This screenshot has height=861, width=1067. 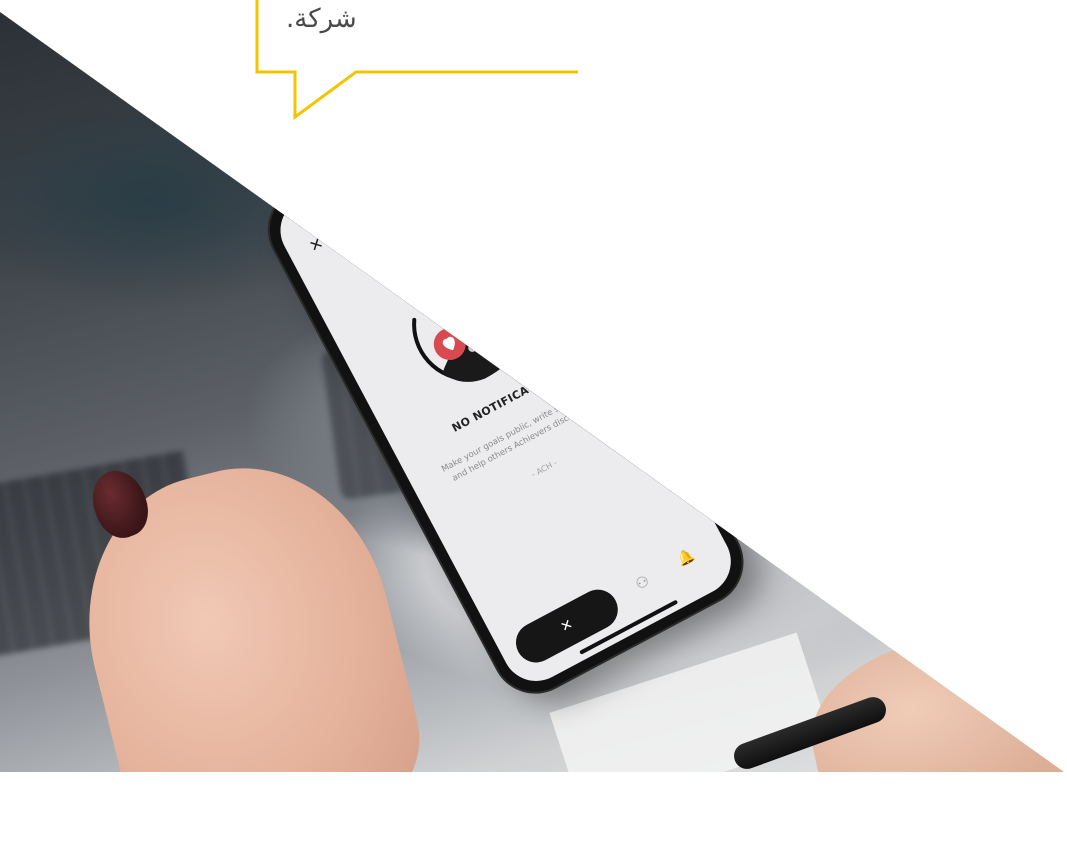 What do you see at coordinates (688, 561) in the screenshot?
I see `bell-icon: 🔔` at bounding box center [688, 561].